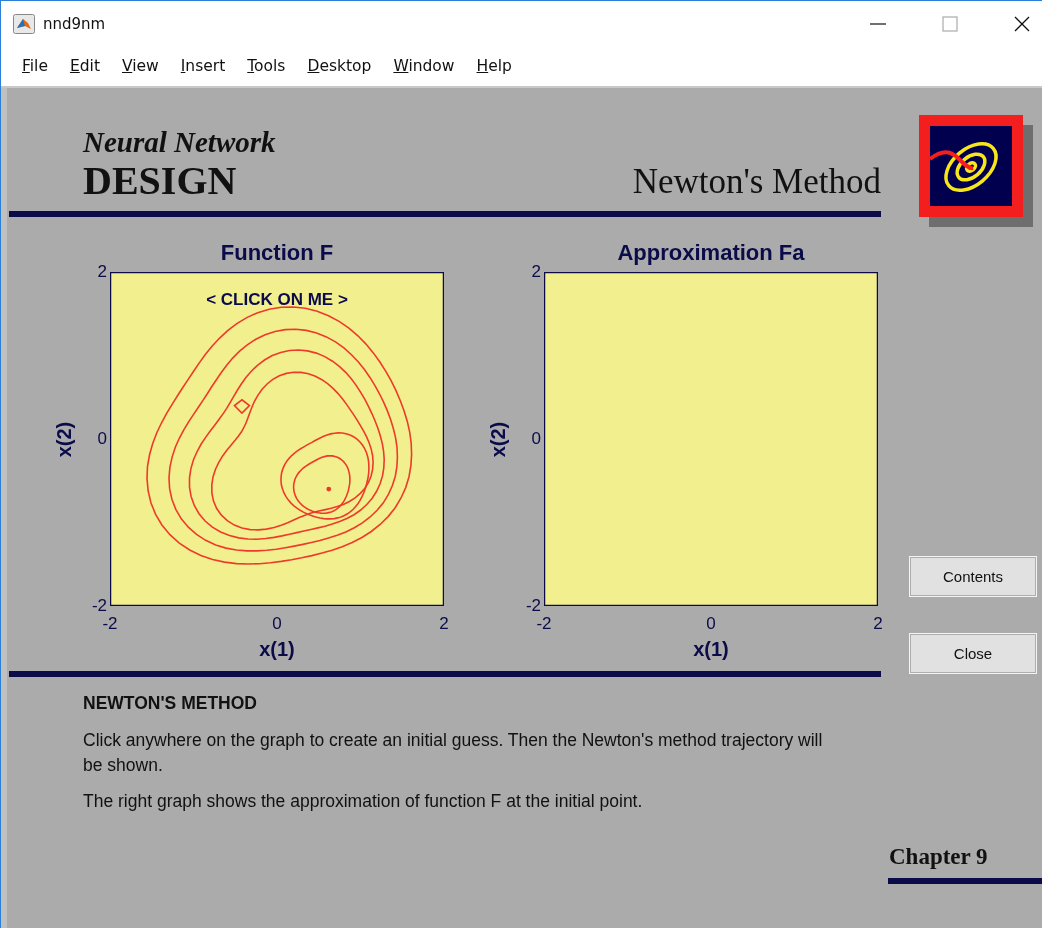 This screenshot has width=1042, height=928. I want to click on plot-area: < CLICK ON ME >, so click(277, 439).